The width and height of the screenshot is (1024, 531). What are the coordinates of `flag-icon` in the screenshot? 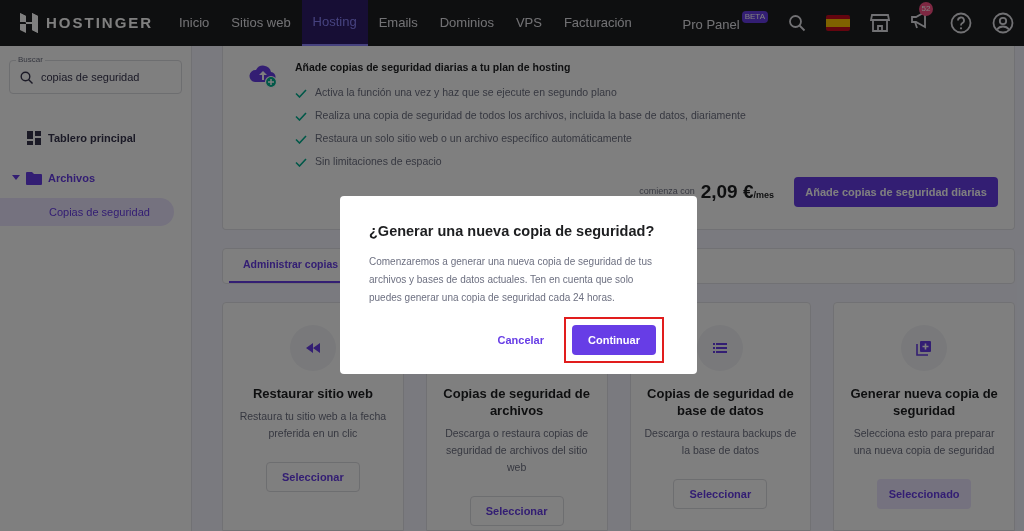 It's located at (838, 23).